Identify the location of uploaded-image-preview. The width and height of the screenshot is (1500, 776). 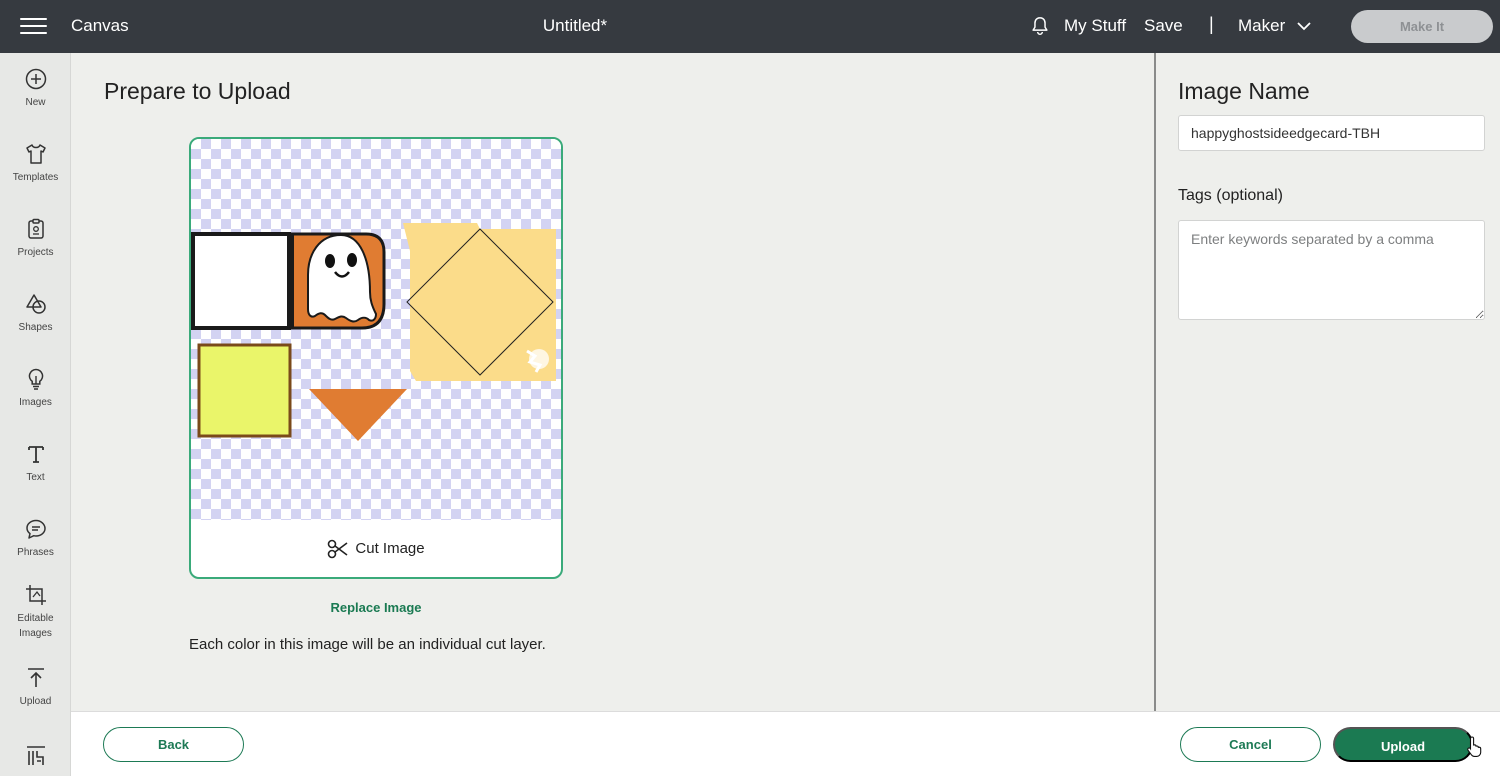
(373, 332).